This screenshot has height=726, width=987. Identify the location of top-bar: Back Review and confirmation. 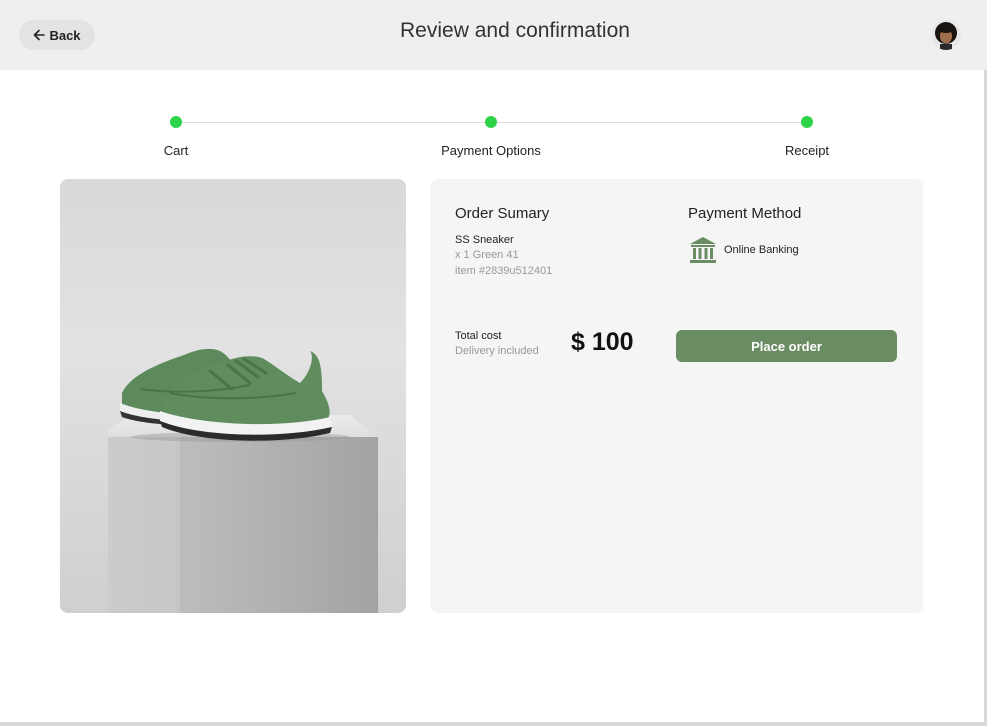
(493, 35).